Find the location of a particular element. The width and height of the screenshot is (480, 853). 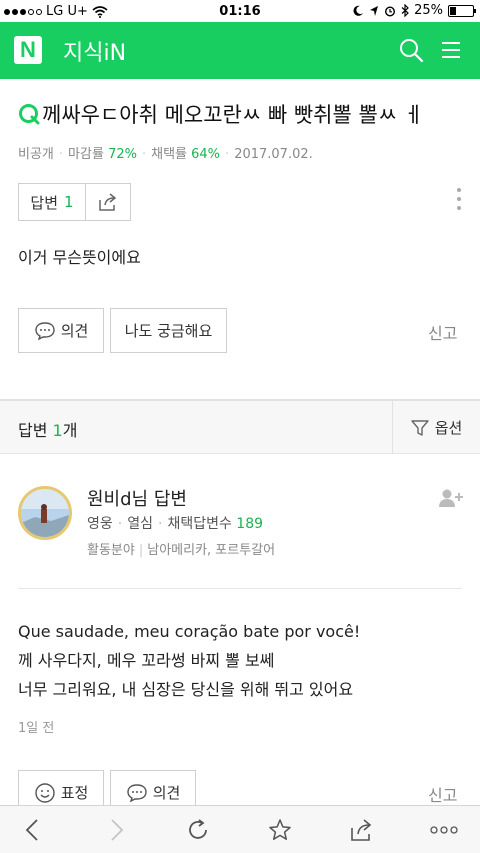

avatar is located at coordinates (45, 513).